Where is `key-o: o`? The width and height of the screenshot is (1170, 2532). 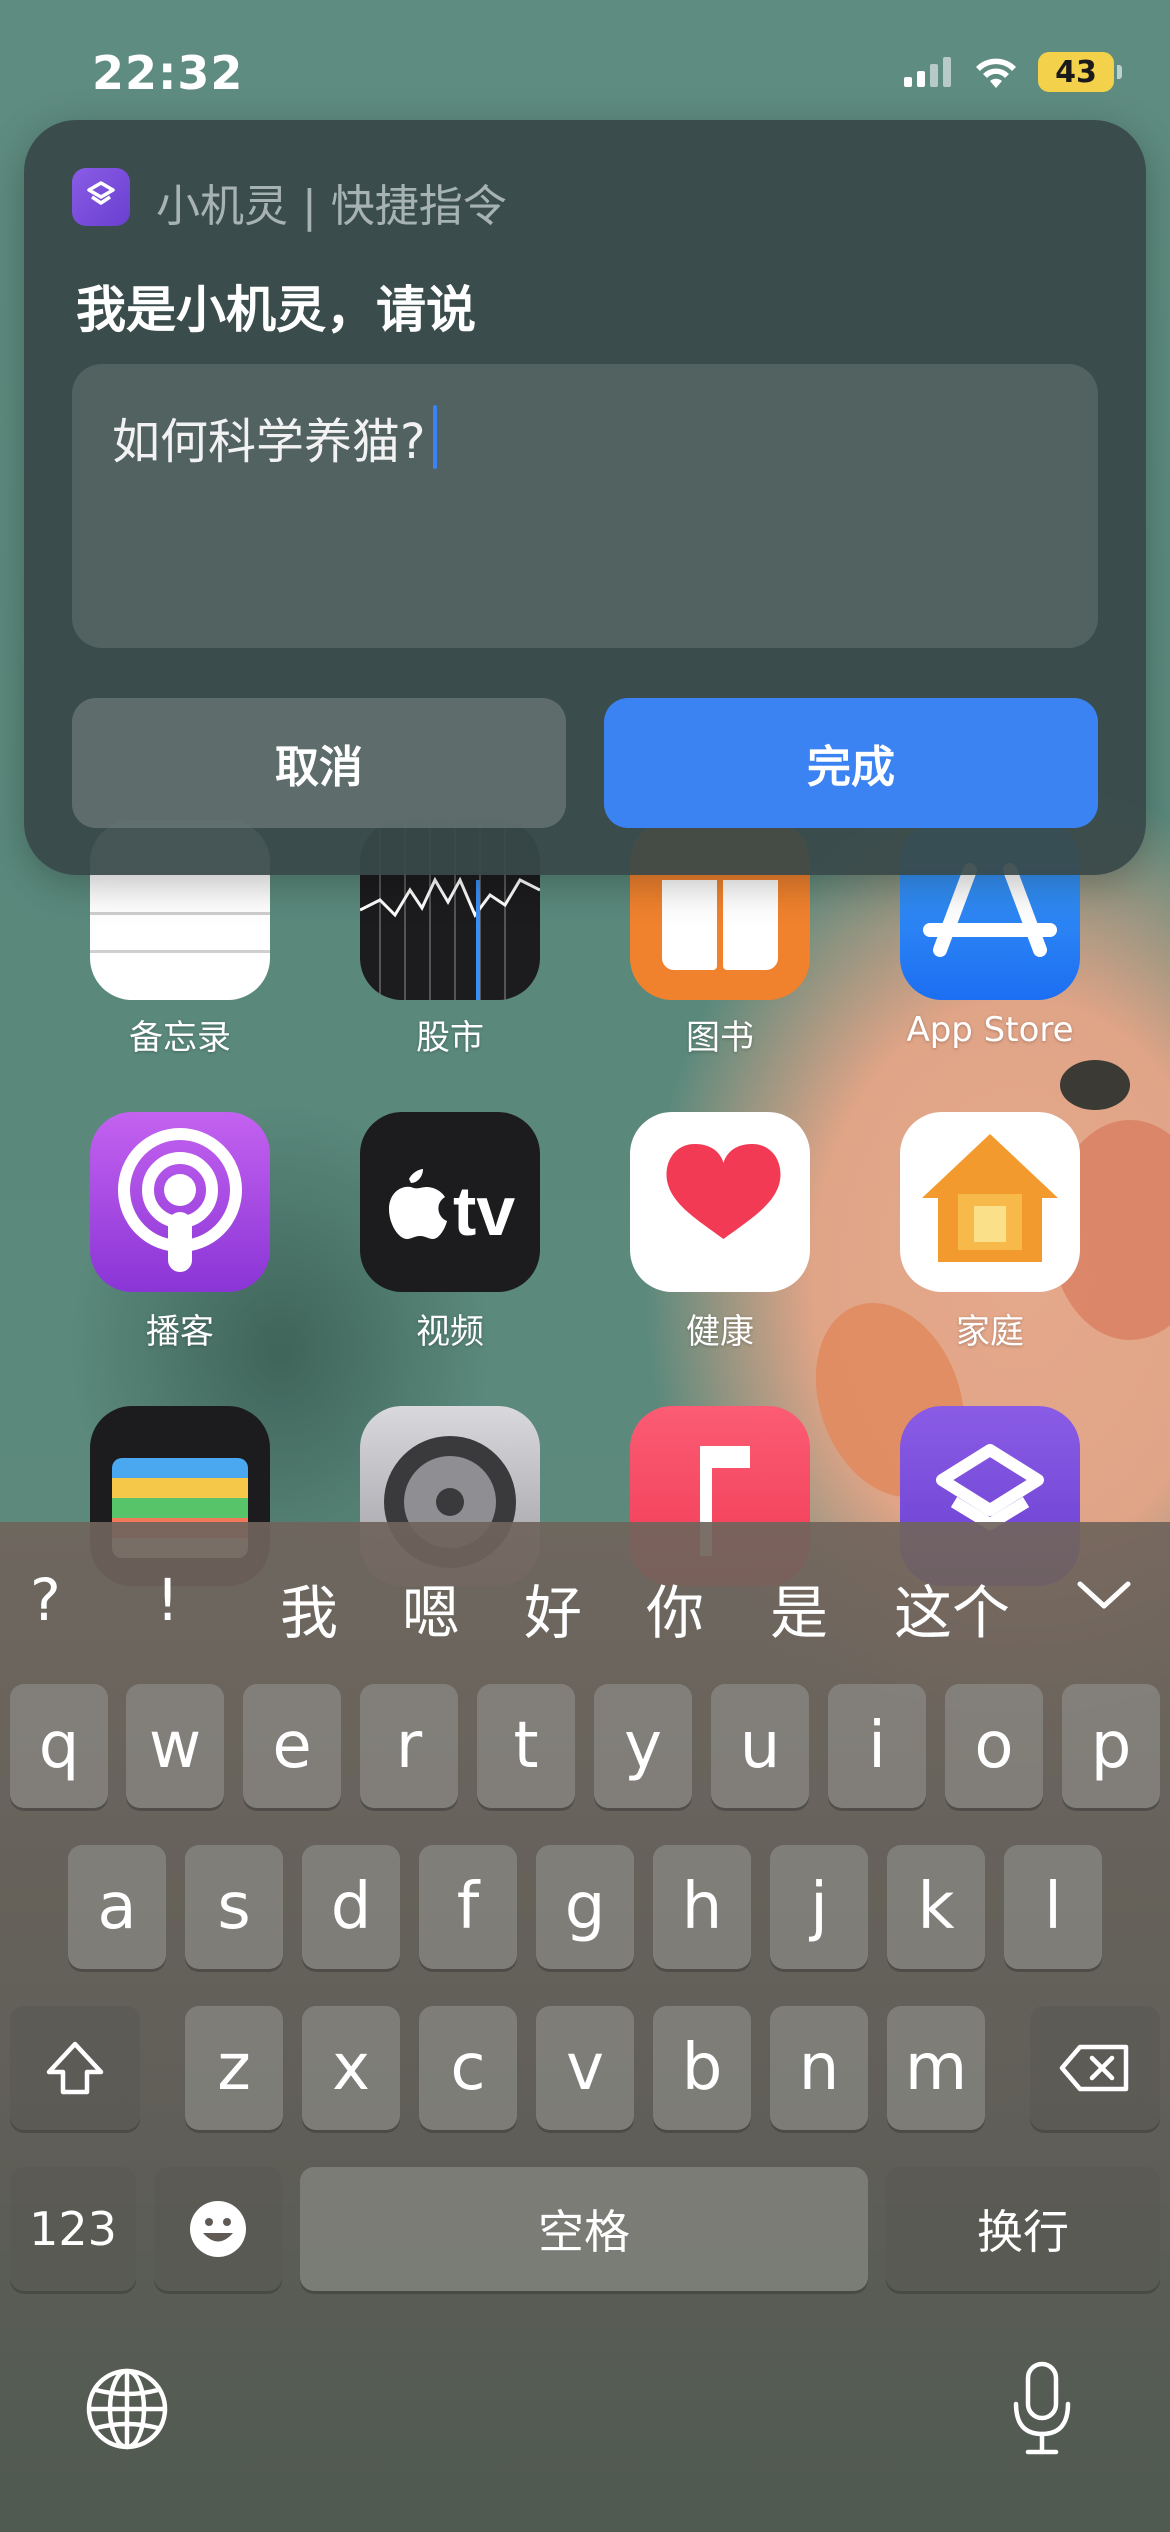
key-o: o is located at coordinates (994, 1746).